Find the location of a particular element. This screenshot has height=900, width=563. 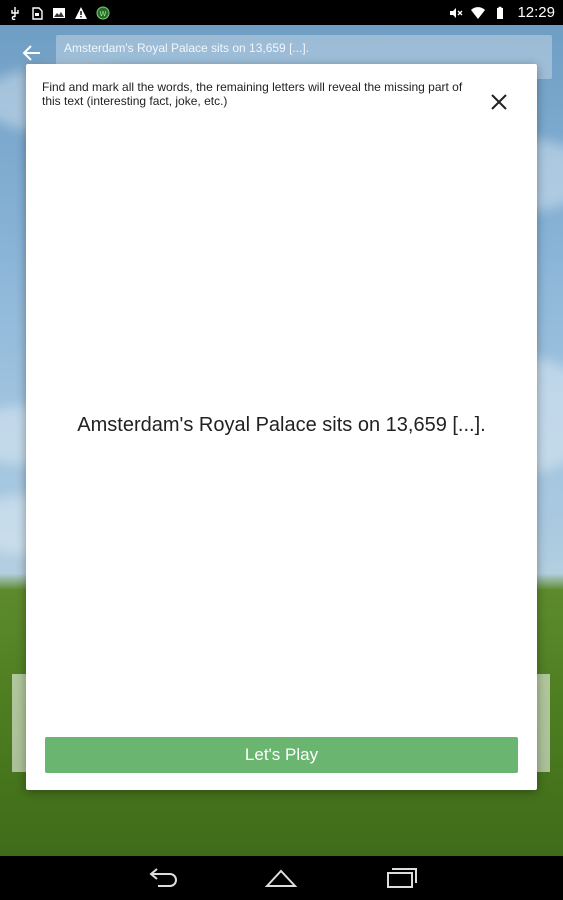

home-nav-icon is located at coordinates (281, 878).